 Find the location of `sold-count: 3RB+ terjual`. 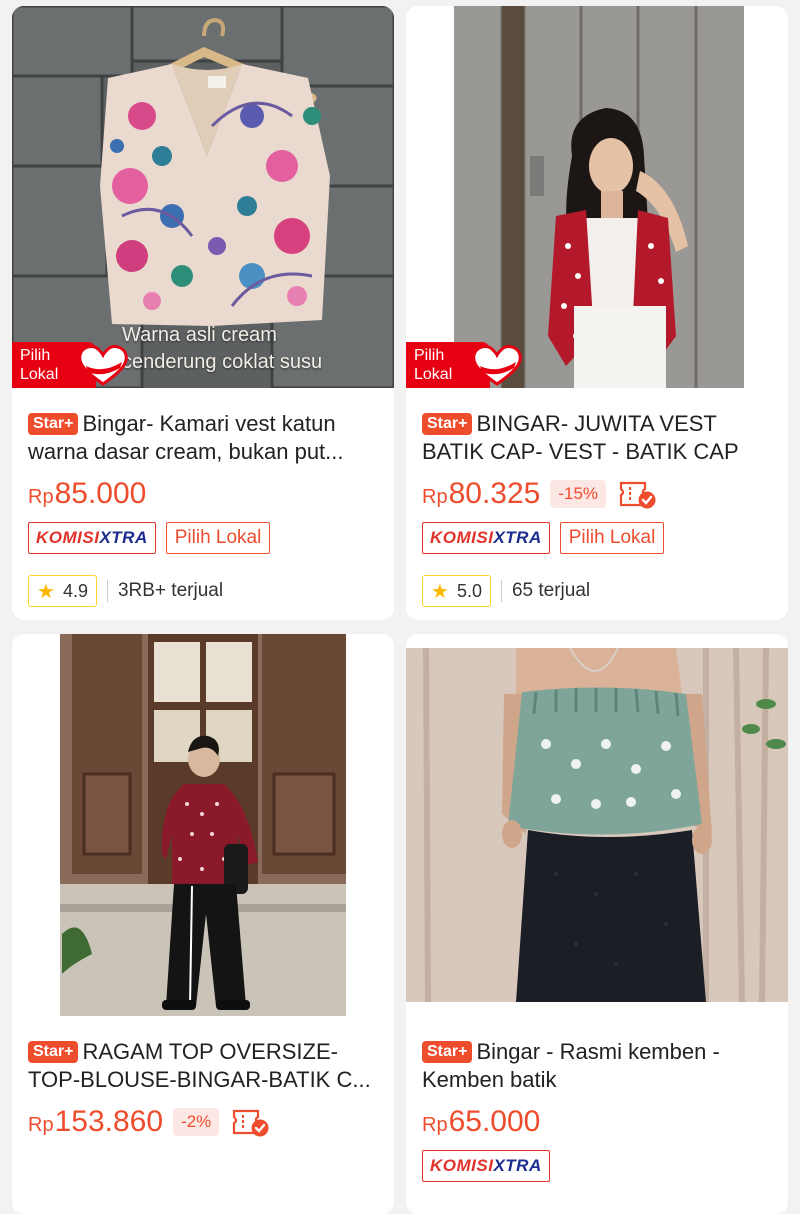

sold-count: 3RB+ terjual is located at coordinates (170, 590).